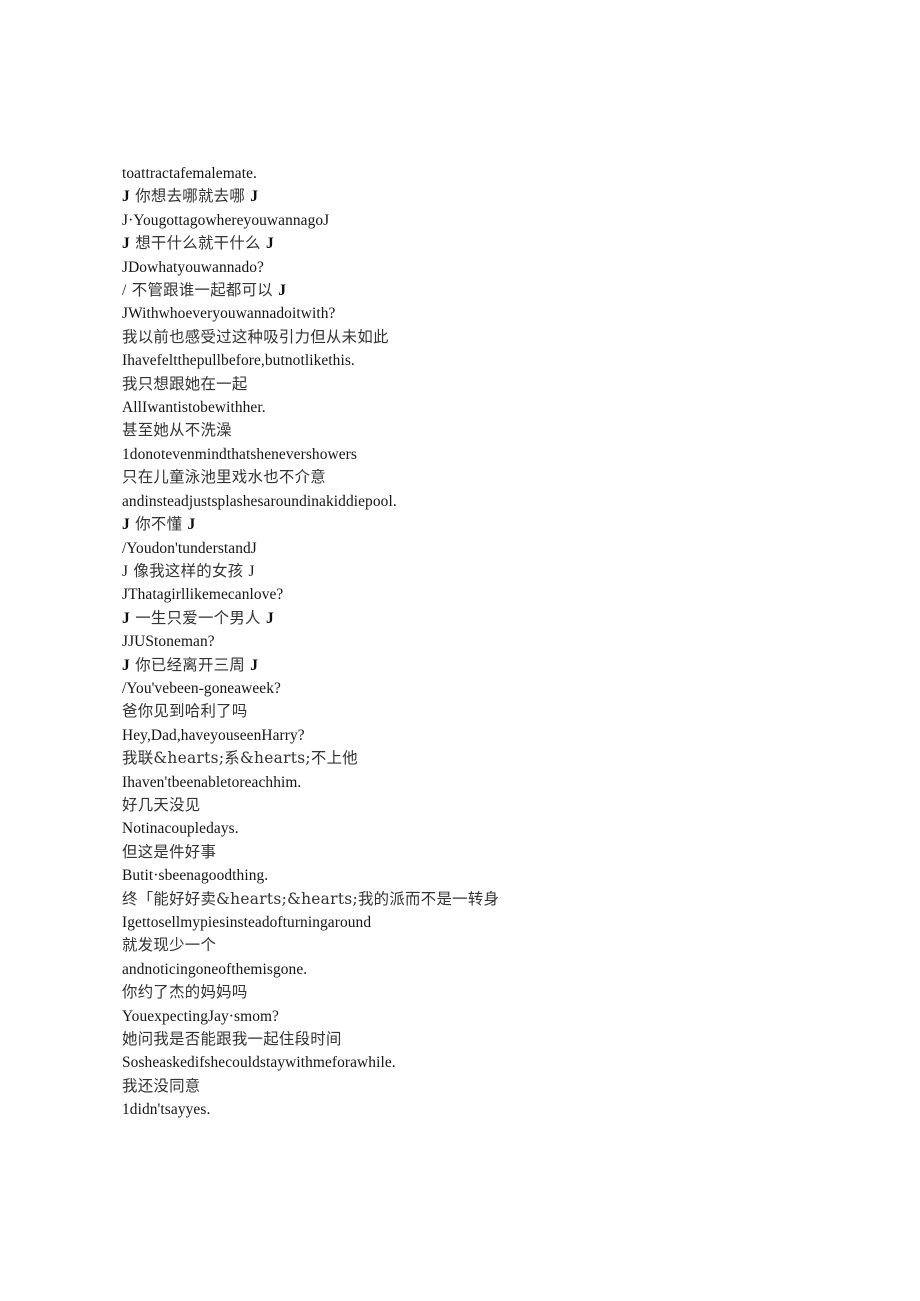 The width and height of the screenshot is (920, 1301). What do you see at coordinates (189, 548) in the screenshot?
I see `transcript-line-text: /Youdon'tunderstandJ` at bounding box center [189, 548].